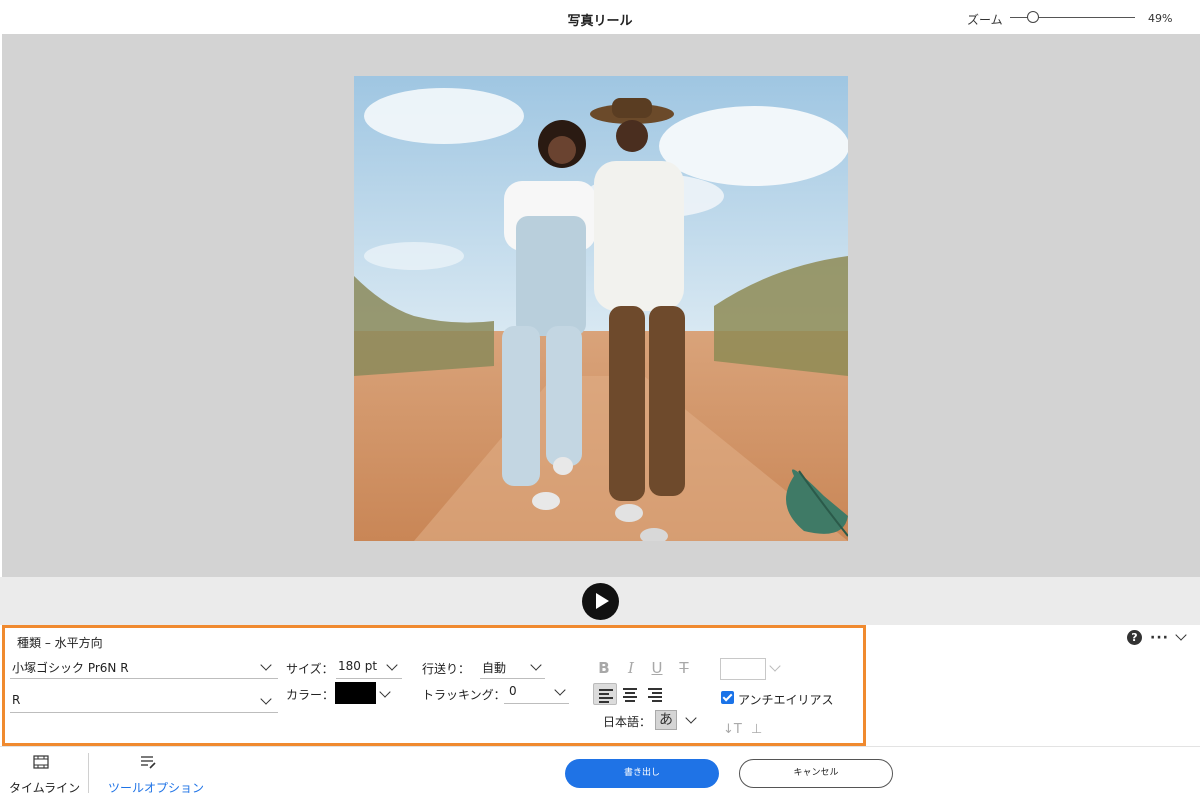 The width and height of the screenshot is (1200, 796). What do you see at coordinates (666, 720) in the screenshot?
I see `language-glyph-icon: あ` at bounding box center [666, 720].